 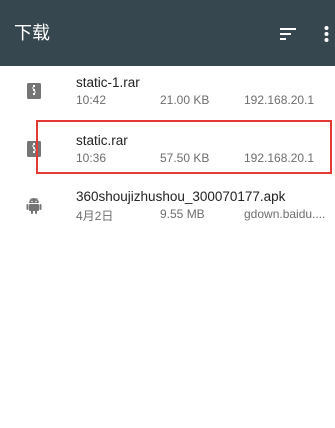 I want to click on download-item: static.rar 10:36 57.50 KB 192.168.20.1, so click(x=167, y=154).